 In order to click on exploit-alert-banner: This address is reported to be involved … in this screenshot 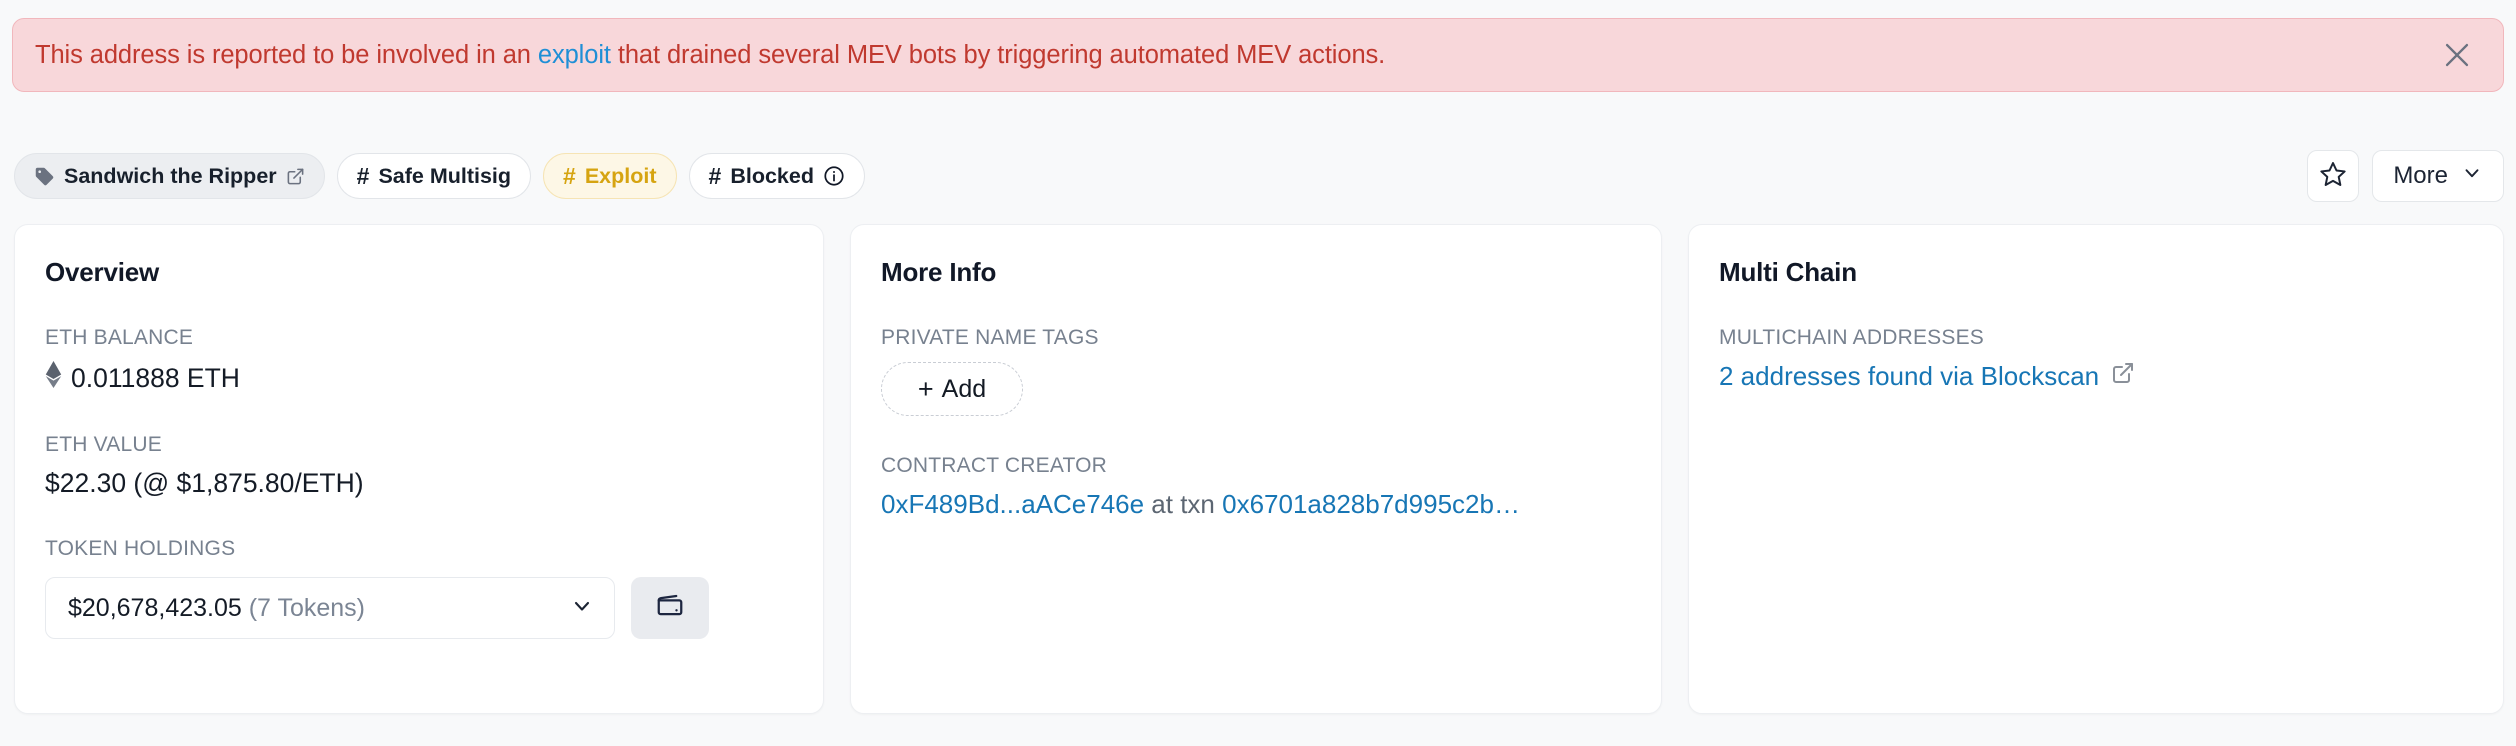, I will do `click(1258, 55)`.